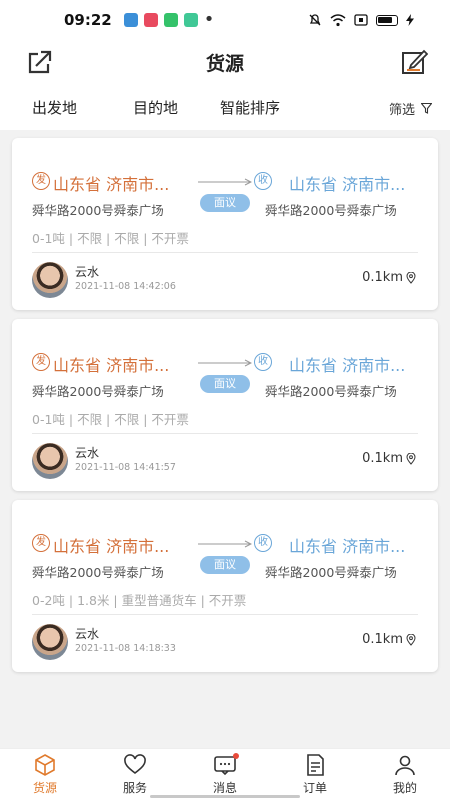  Describe the element at coordinates (135, 764) in the screenshot. I see `heart-icon` at that location.